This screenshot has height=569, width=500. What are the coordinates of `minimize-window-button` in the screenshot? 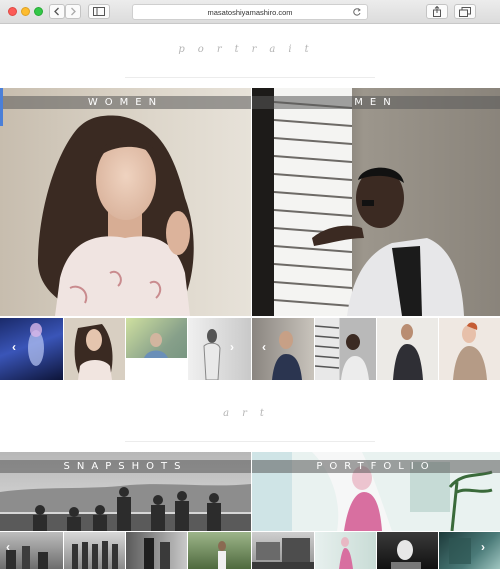 It's located at (25, 11).